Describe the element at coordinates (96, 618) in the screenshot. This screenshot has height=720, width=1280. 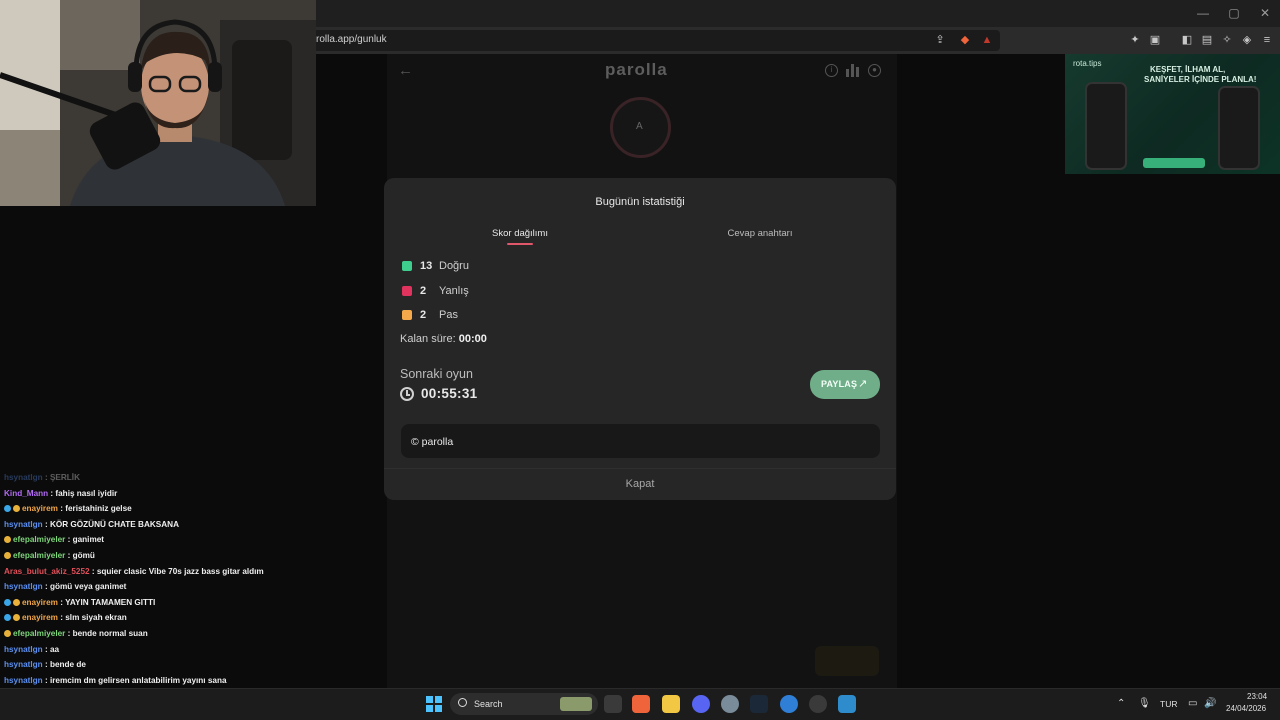
I see `chat-text: slm siyah ekran` at that location.